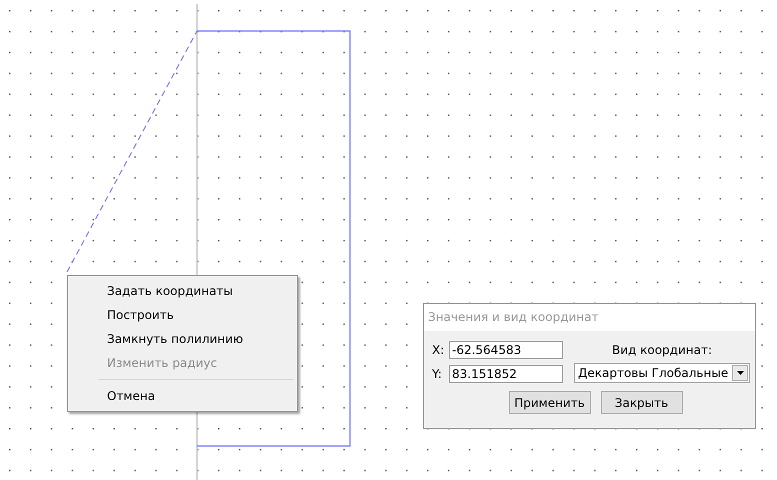  Describe the element at coordinates (641, 402) in the screenshot. I see `dialog-button: Закрыть` at that location.